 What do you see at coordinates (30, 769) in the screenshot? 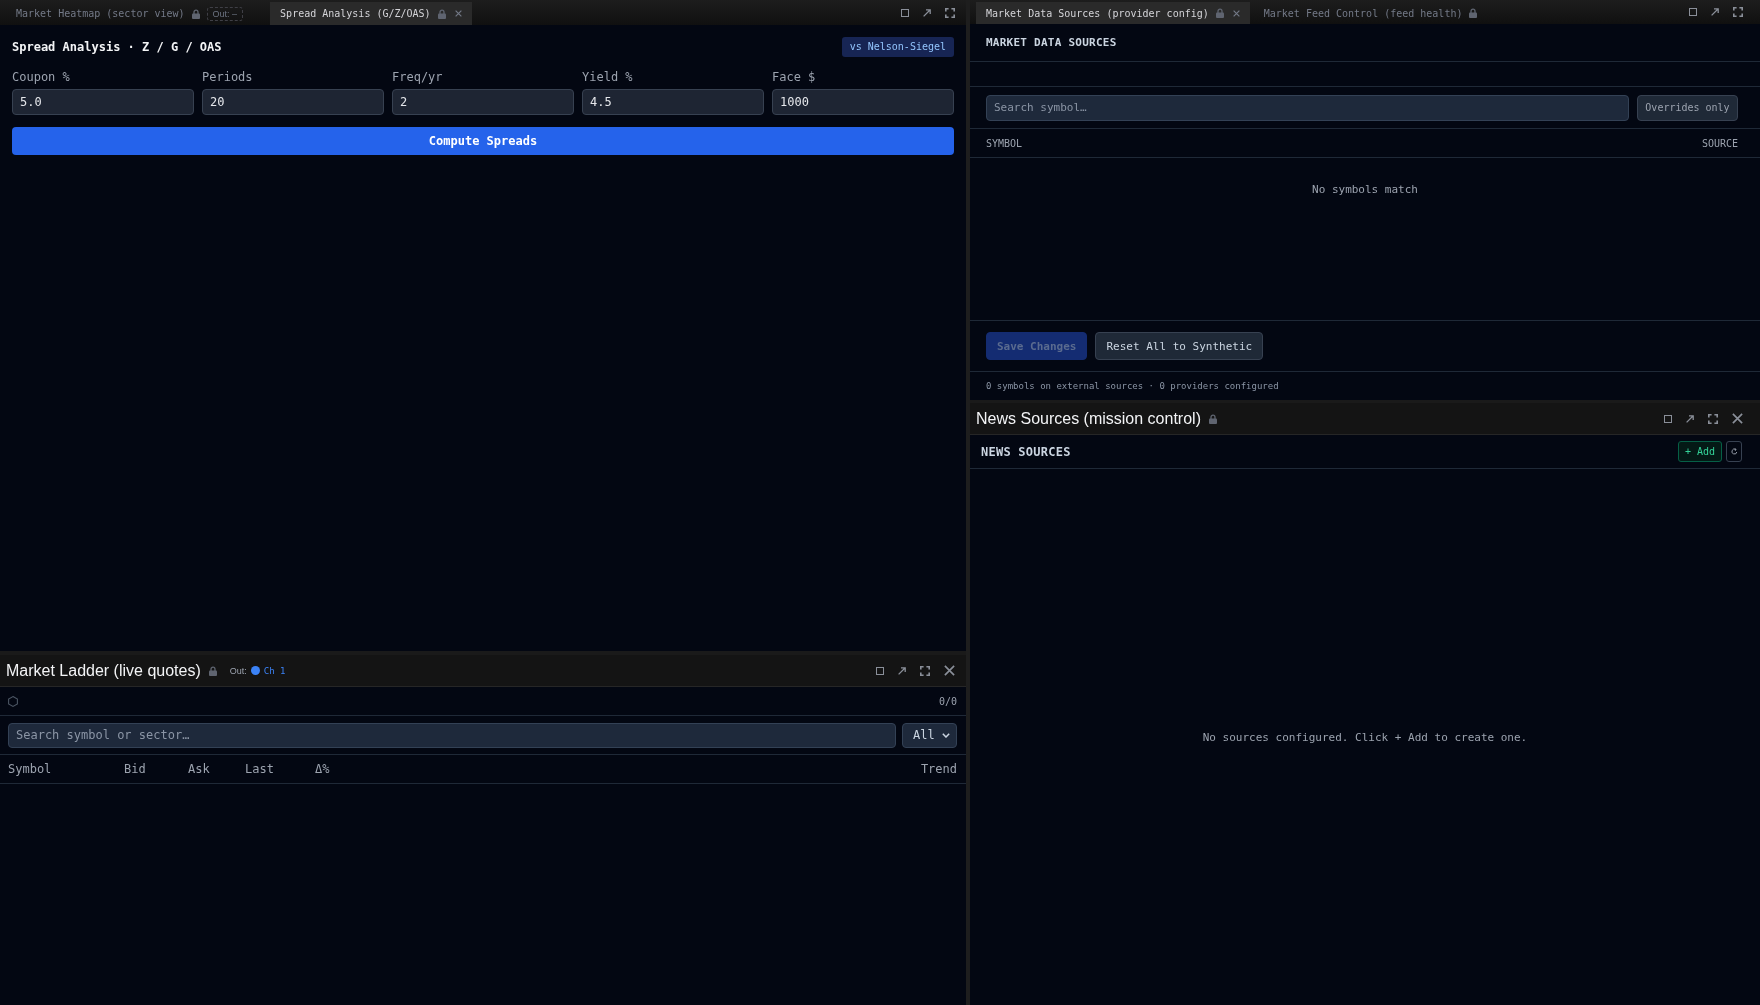
I see `column-header: Symbol` at bounding box center [30, 769].